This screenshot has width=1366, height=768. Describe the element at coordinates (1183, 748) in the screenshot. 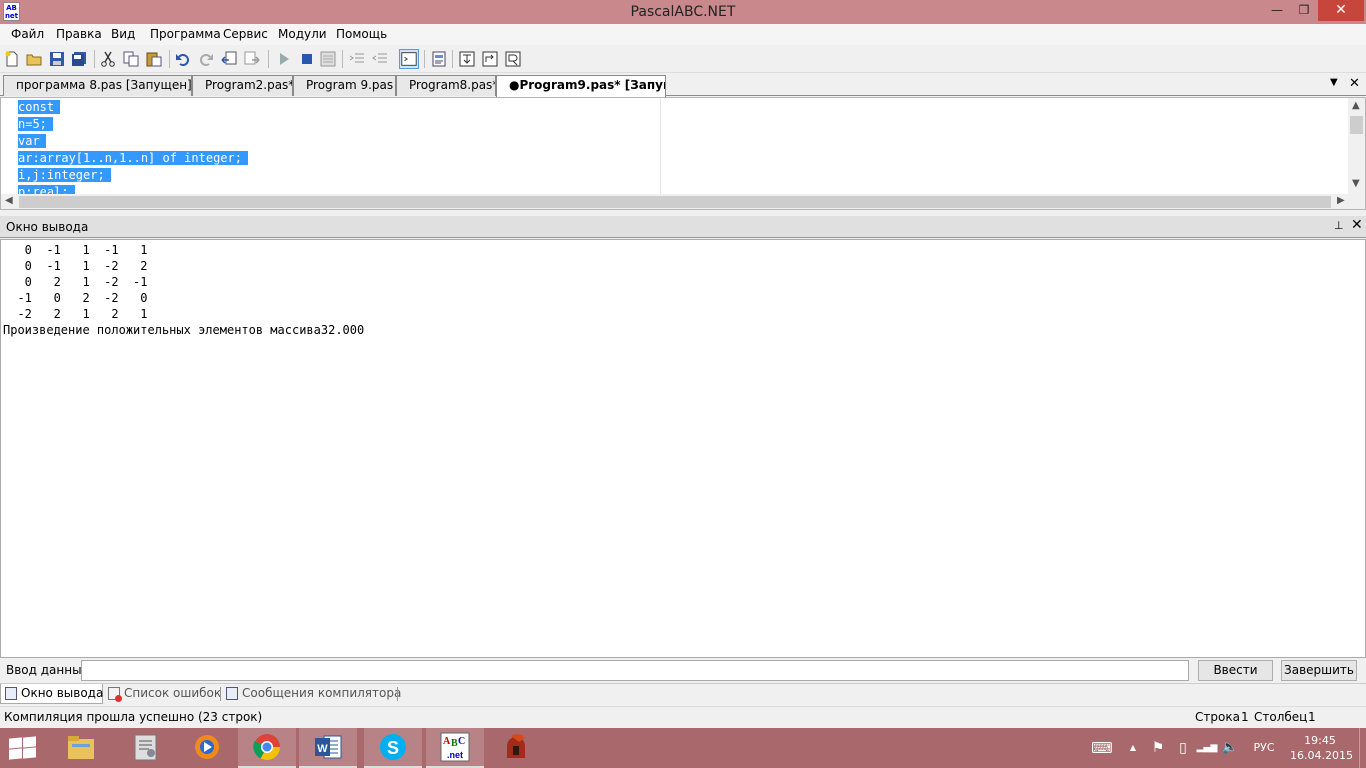

I see `battery-icon: ▯` at that location.